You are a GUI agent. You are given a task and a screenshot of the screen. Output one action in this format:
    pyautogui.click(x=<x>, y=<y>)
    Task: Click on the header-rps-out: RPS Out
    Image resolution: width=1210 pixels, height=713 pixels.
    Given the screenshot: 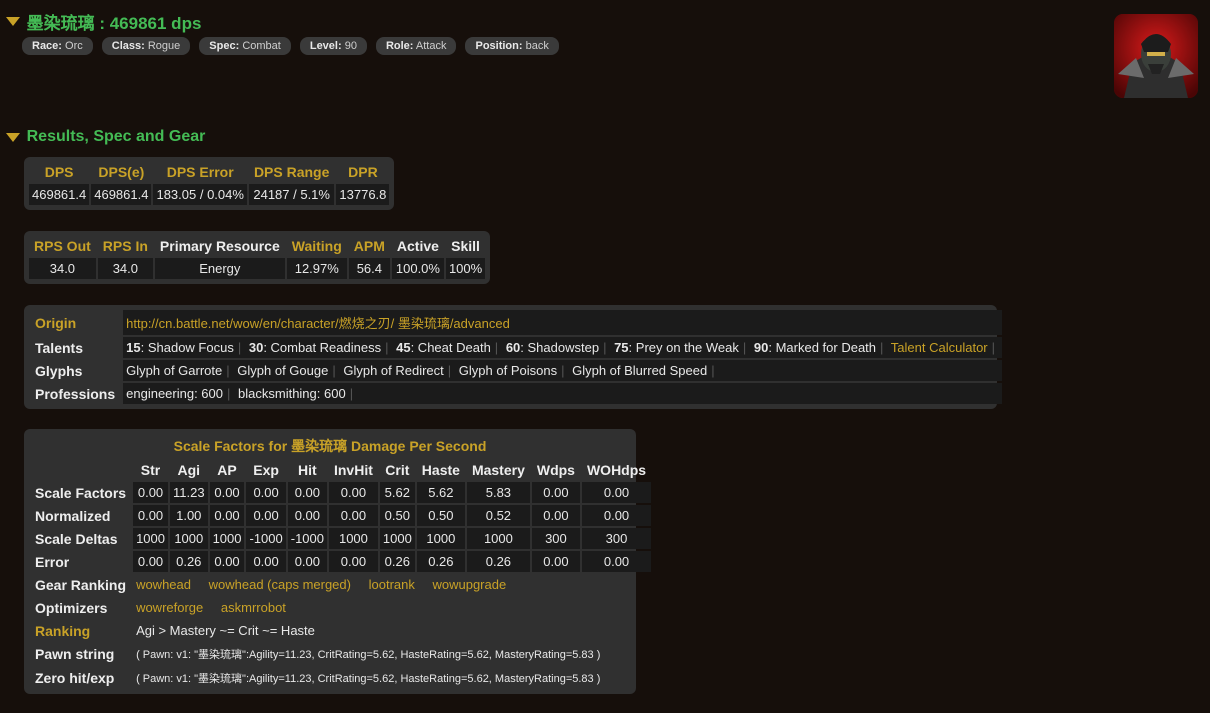 What is the action you would take?
    pyautogui.click(x=62, y=246)
    